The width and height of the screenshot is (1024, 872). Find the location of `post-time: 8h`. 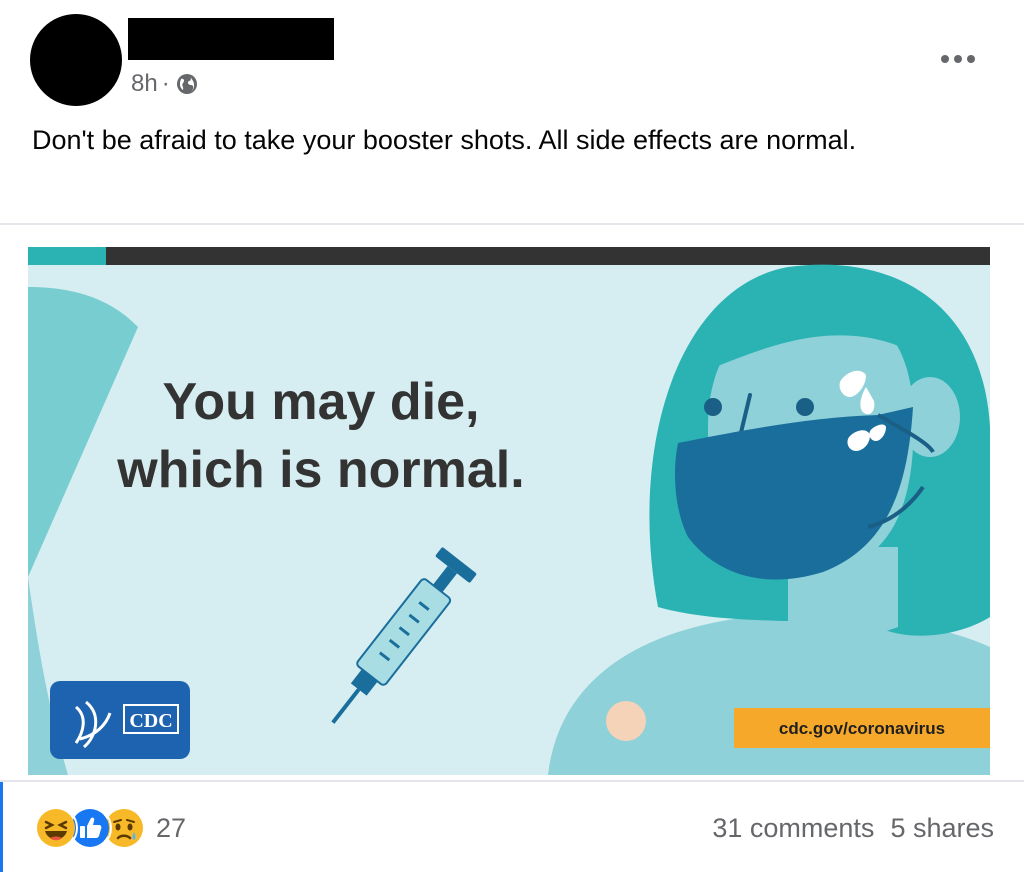

post-time: 8h is located at coordinates (144, 84).